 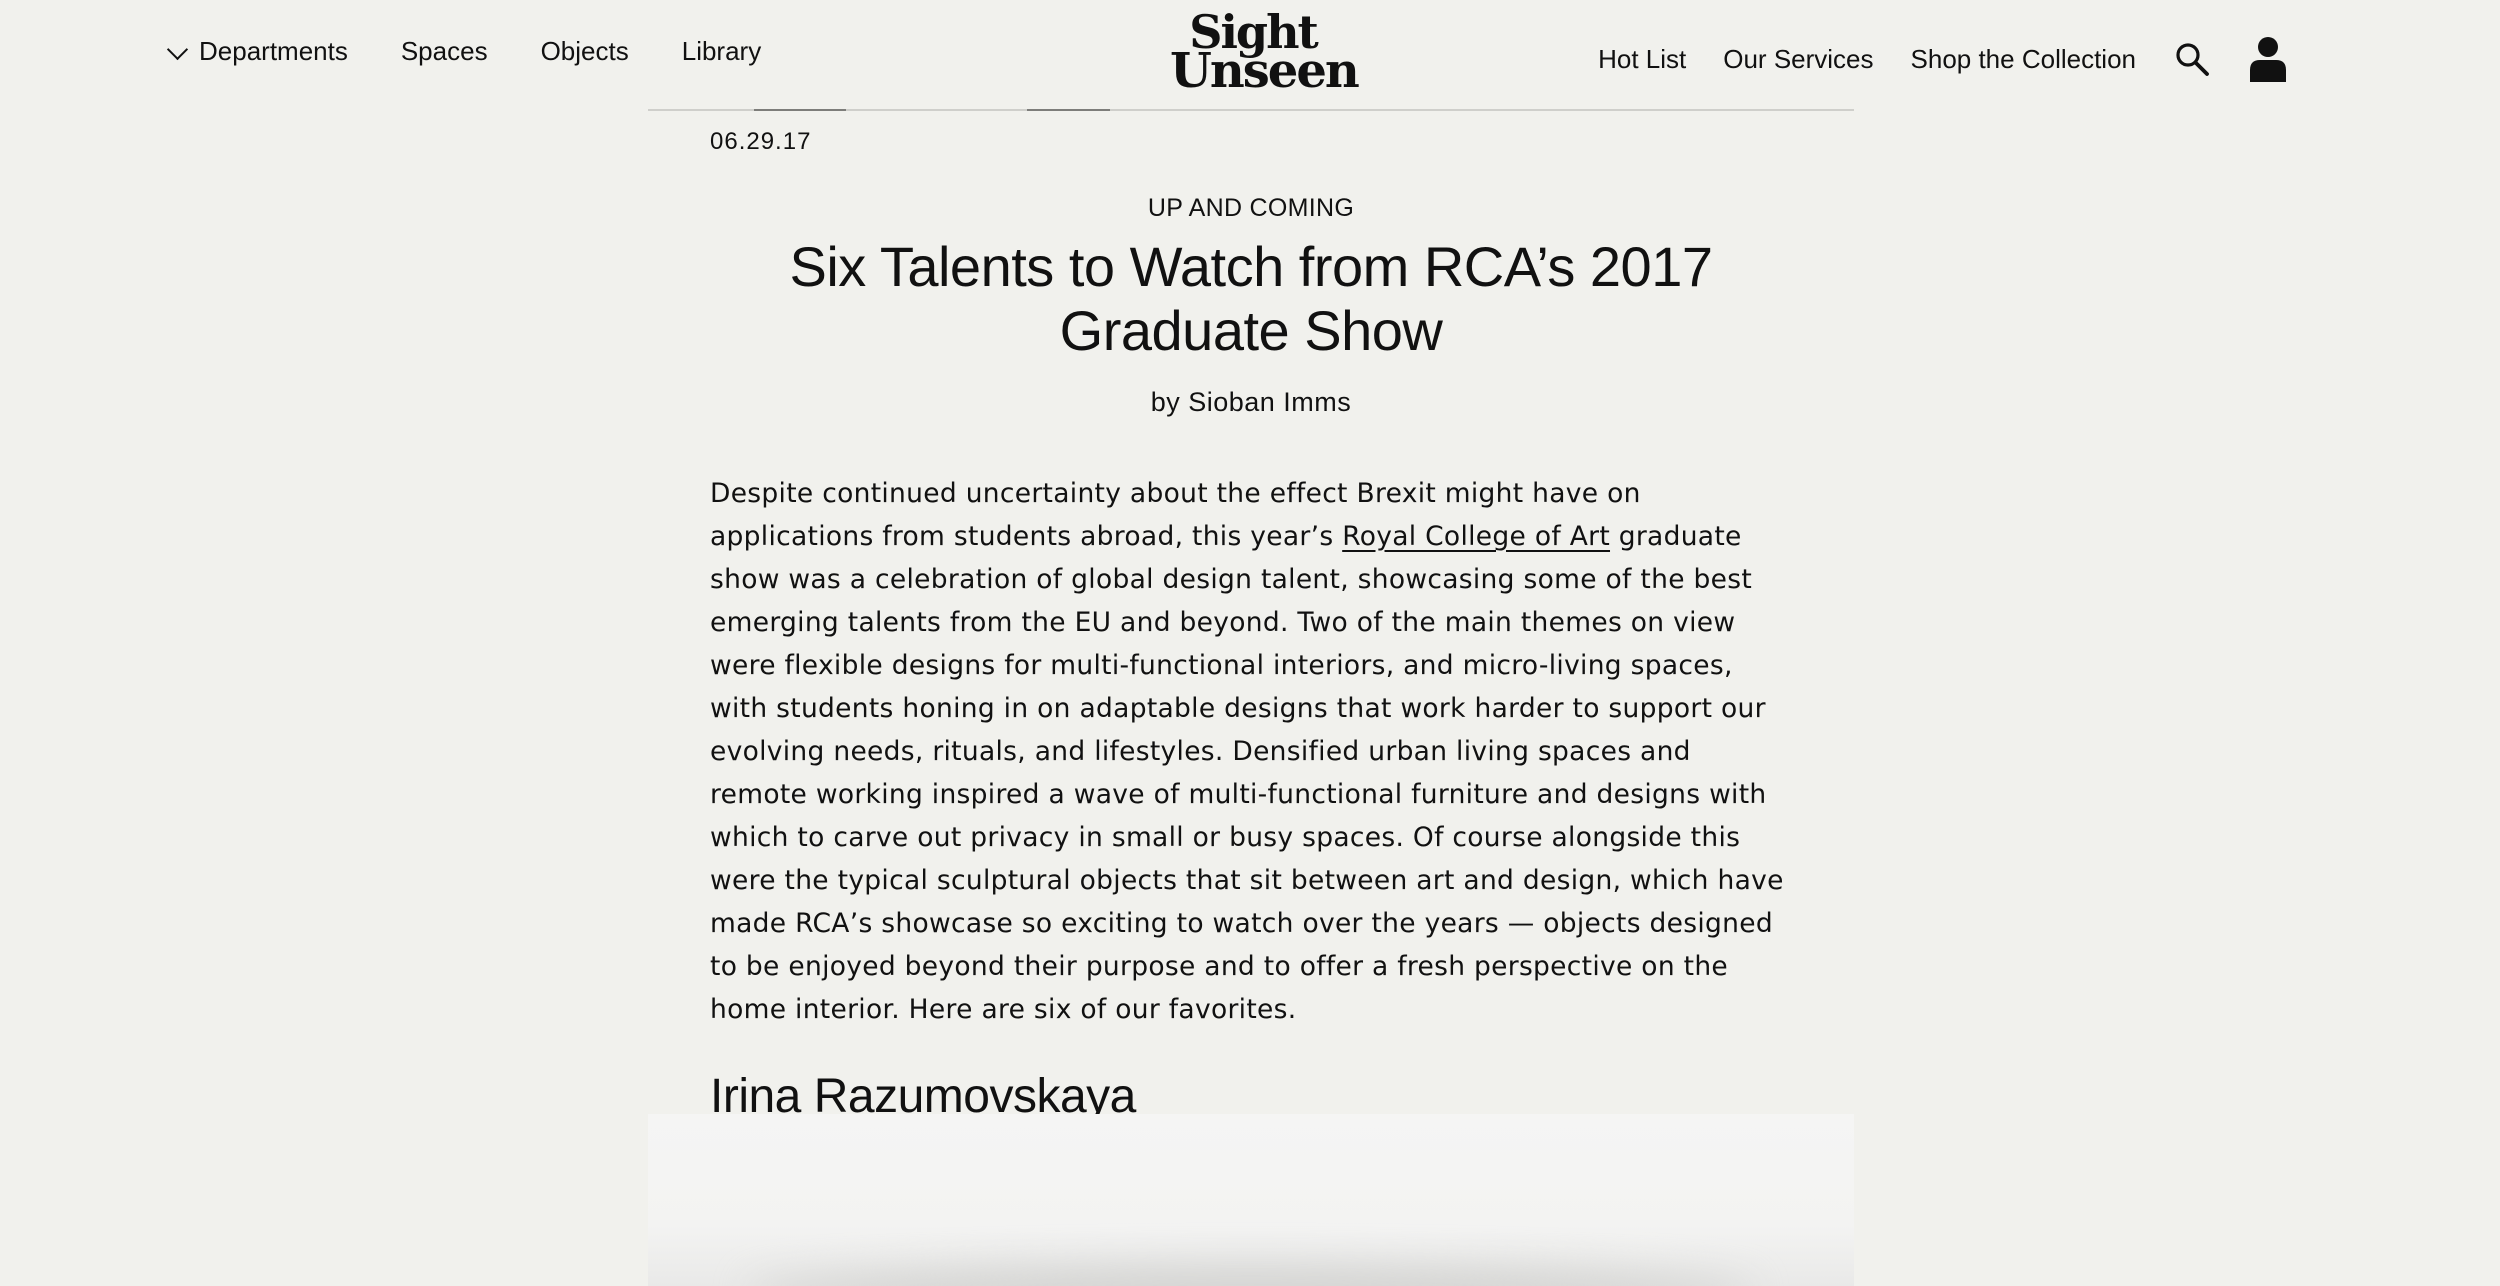 What do you see at coordinates (1642, 59) in the screenshot?
I see `nav-link-hot-list: Hot List` at bounding box center [1642, 59].